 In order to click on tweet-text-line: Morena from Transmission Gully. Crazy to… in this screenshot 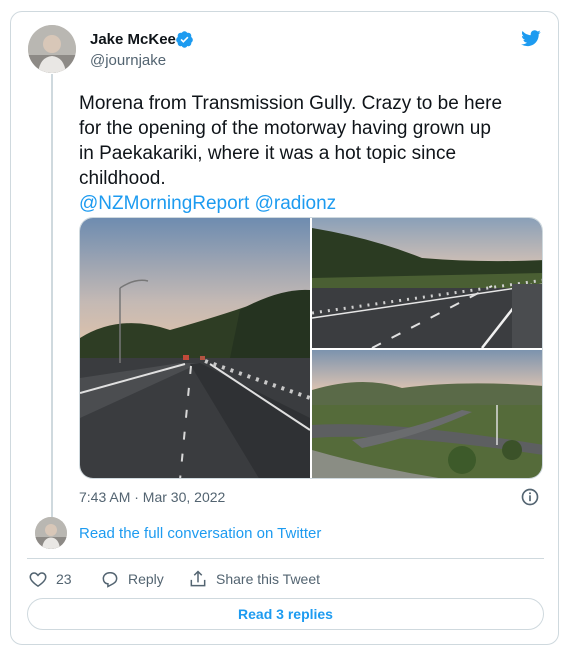, I will do `click(291, 103)`.